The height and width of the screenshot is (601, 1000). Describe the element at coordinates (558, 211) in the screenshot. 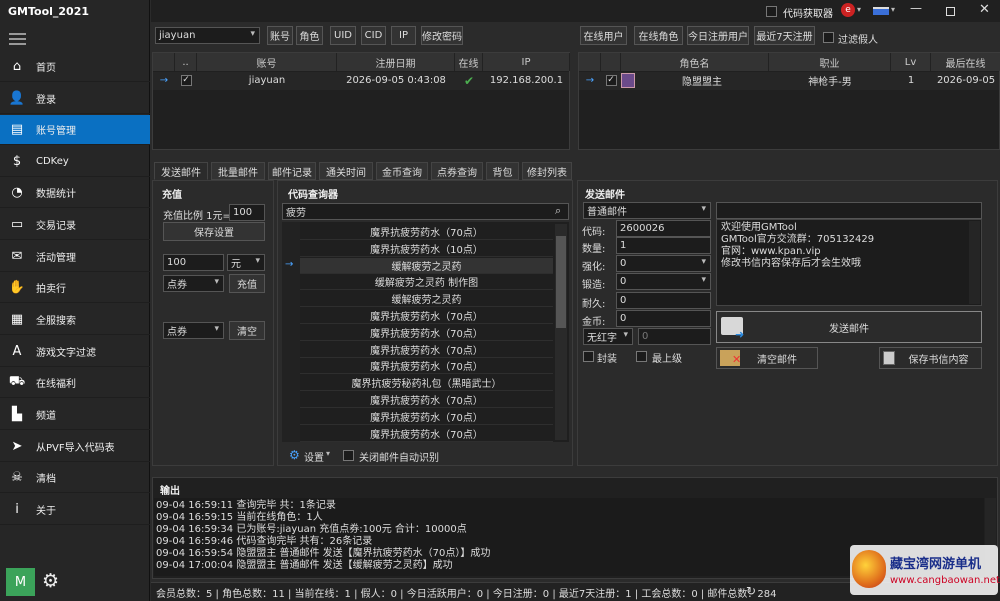

I see `search-icon: ⌕` at that location.